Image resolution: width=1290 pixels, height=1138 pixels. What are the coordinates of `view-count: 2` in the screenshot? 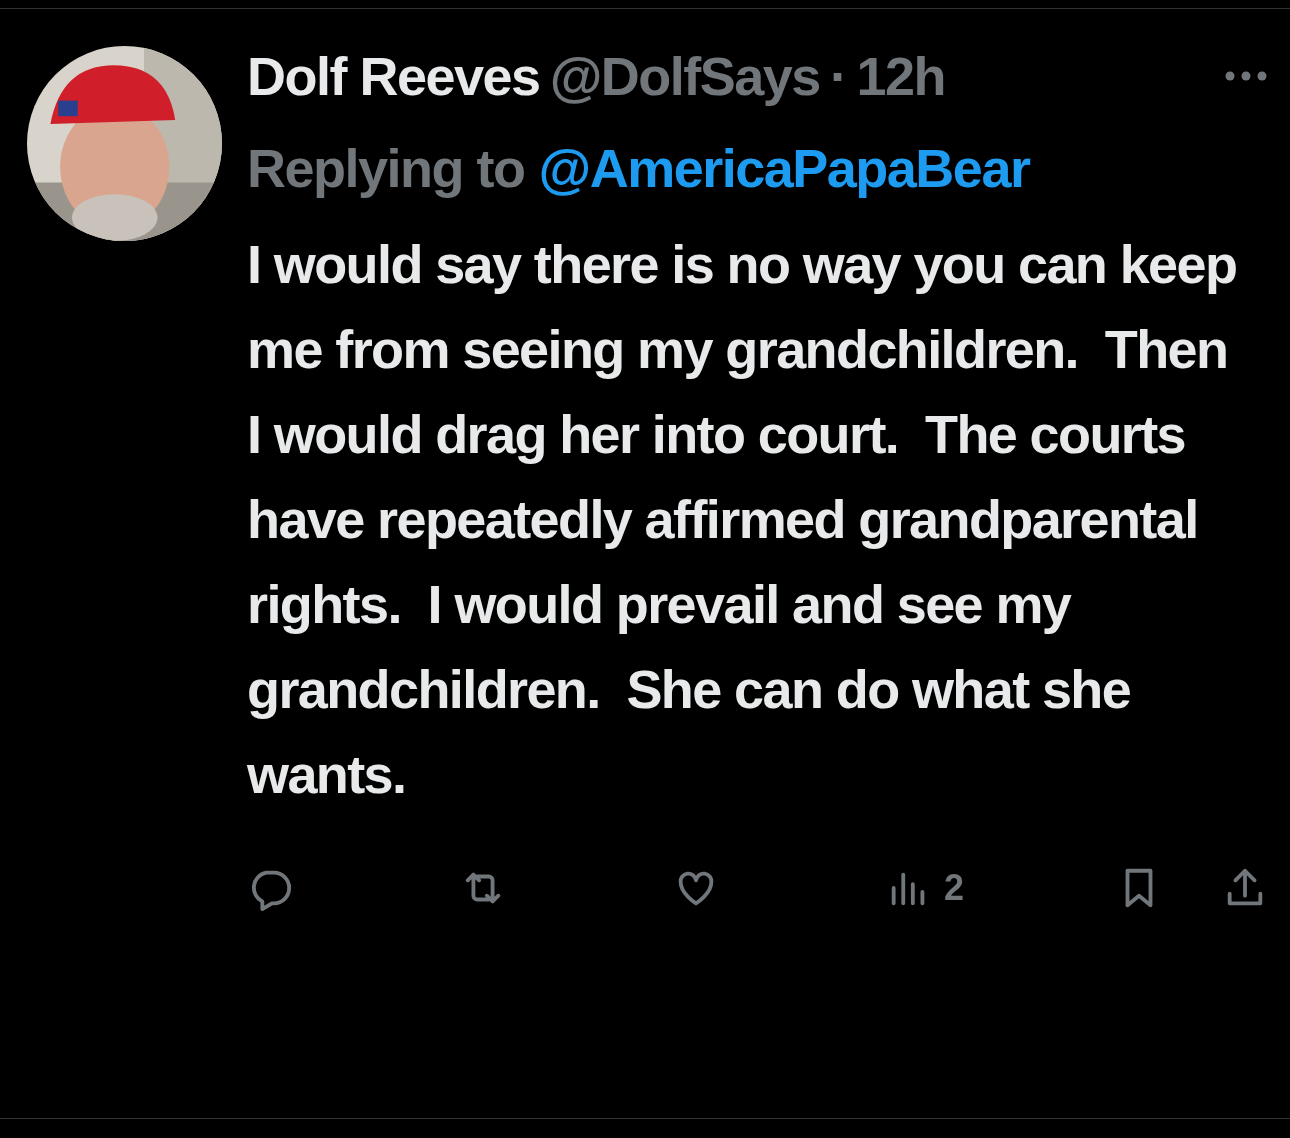 It's located at (954, 888).